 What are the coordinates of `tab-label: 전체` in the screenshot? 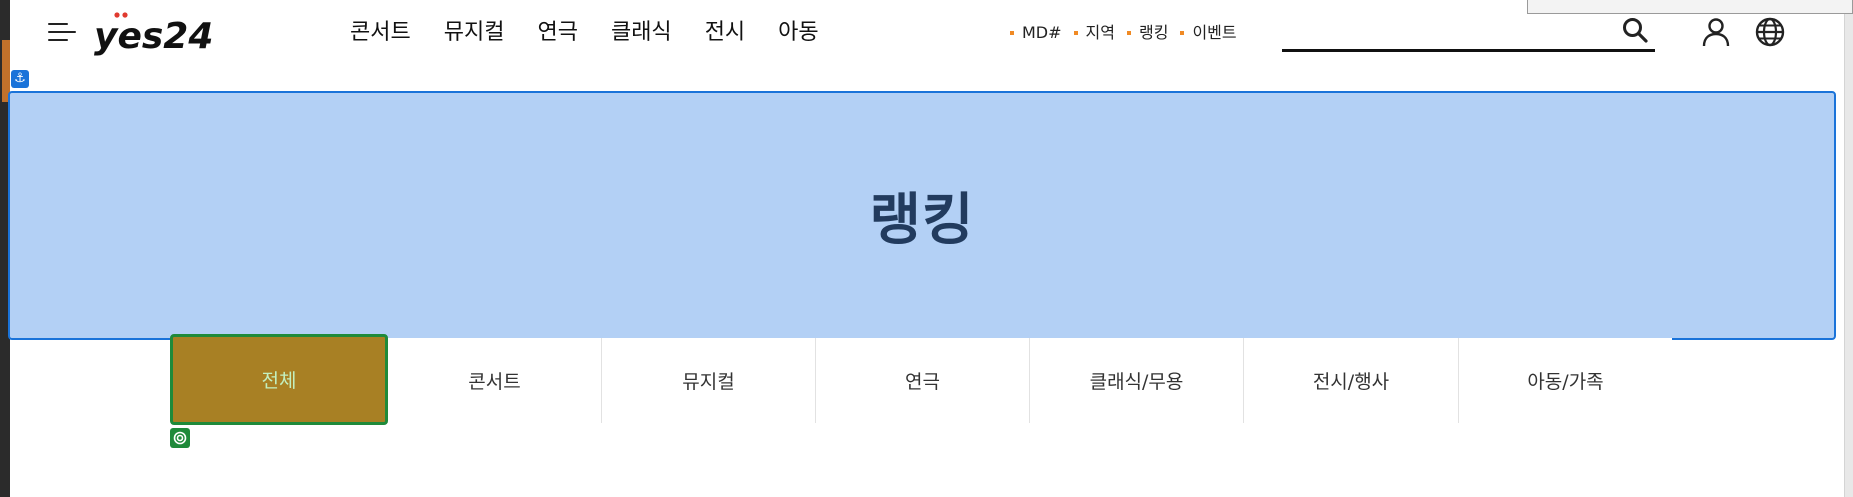 It's located at (279, 381).